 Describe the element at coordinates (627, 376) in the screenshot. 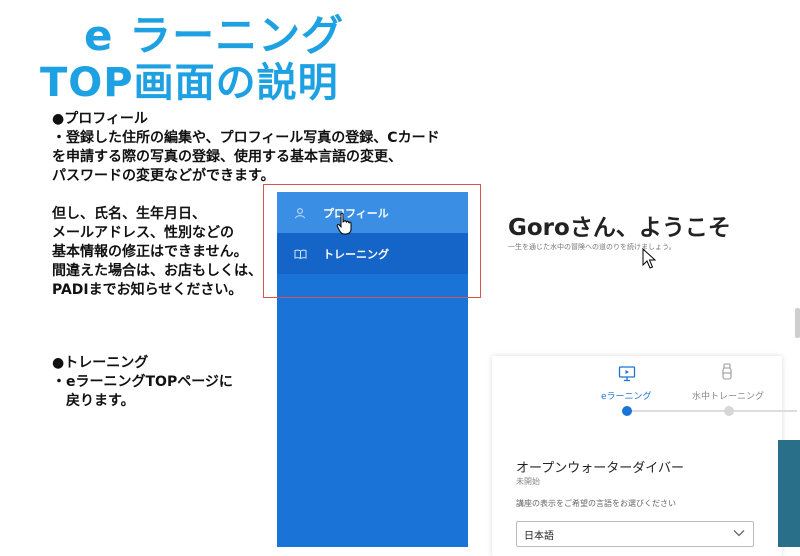

I see `monitor-icon` at that location.